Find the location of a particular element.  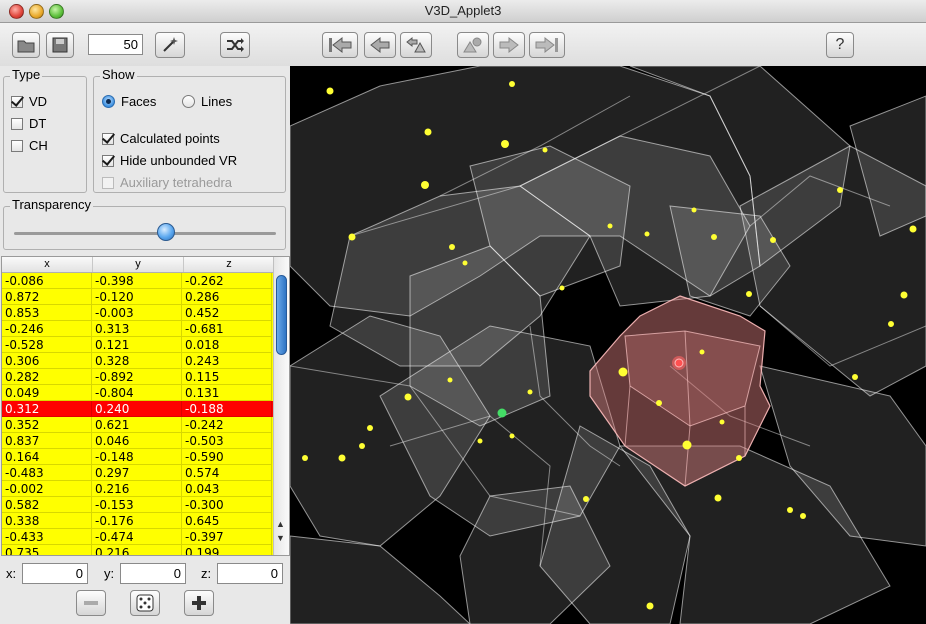

add-point-bottom-button is located at coordinates (199, 603).